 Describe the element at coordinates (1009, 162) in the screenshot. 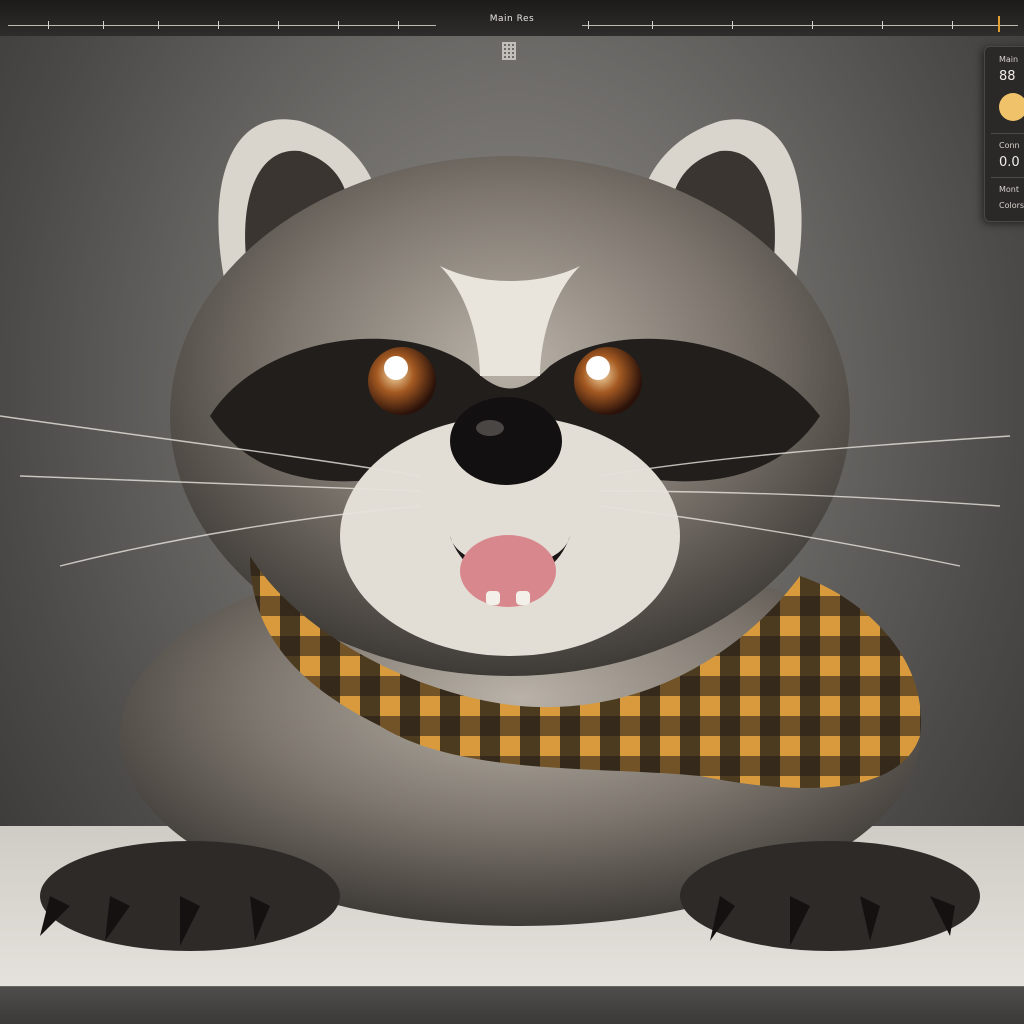

I see `panel-value-conn: 0.0` at that location.